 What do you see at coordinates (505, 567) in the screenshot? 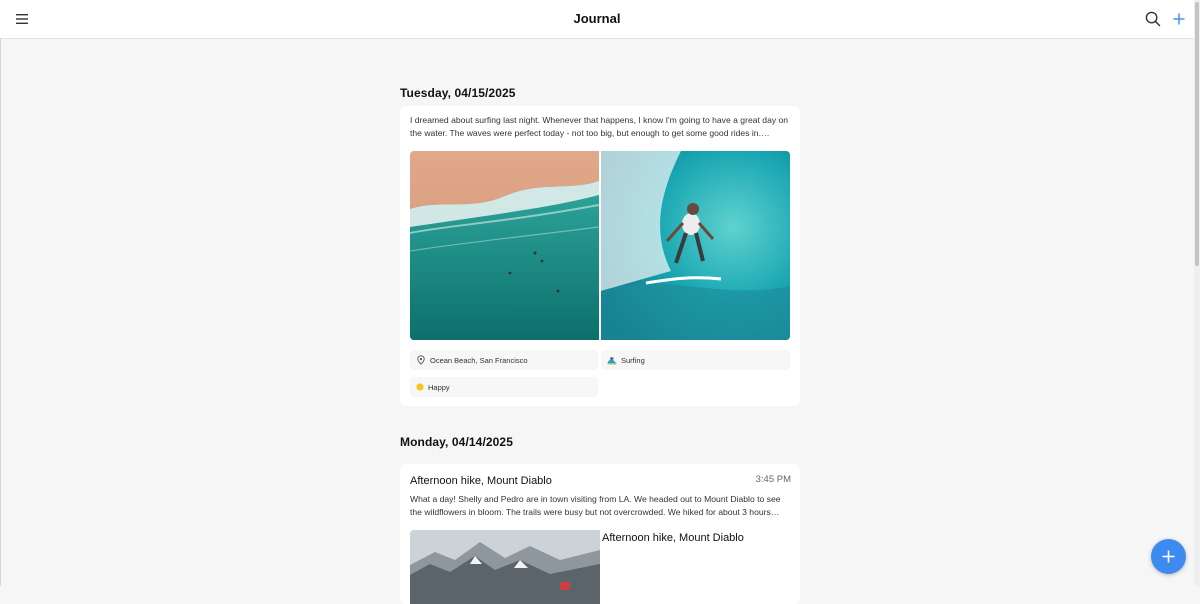
I see `mountain-hike-photo` at bounding box center [505, 567].